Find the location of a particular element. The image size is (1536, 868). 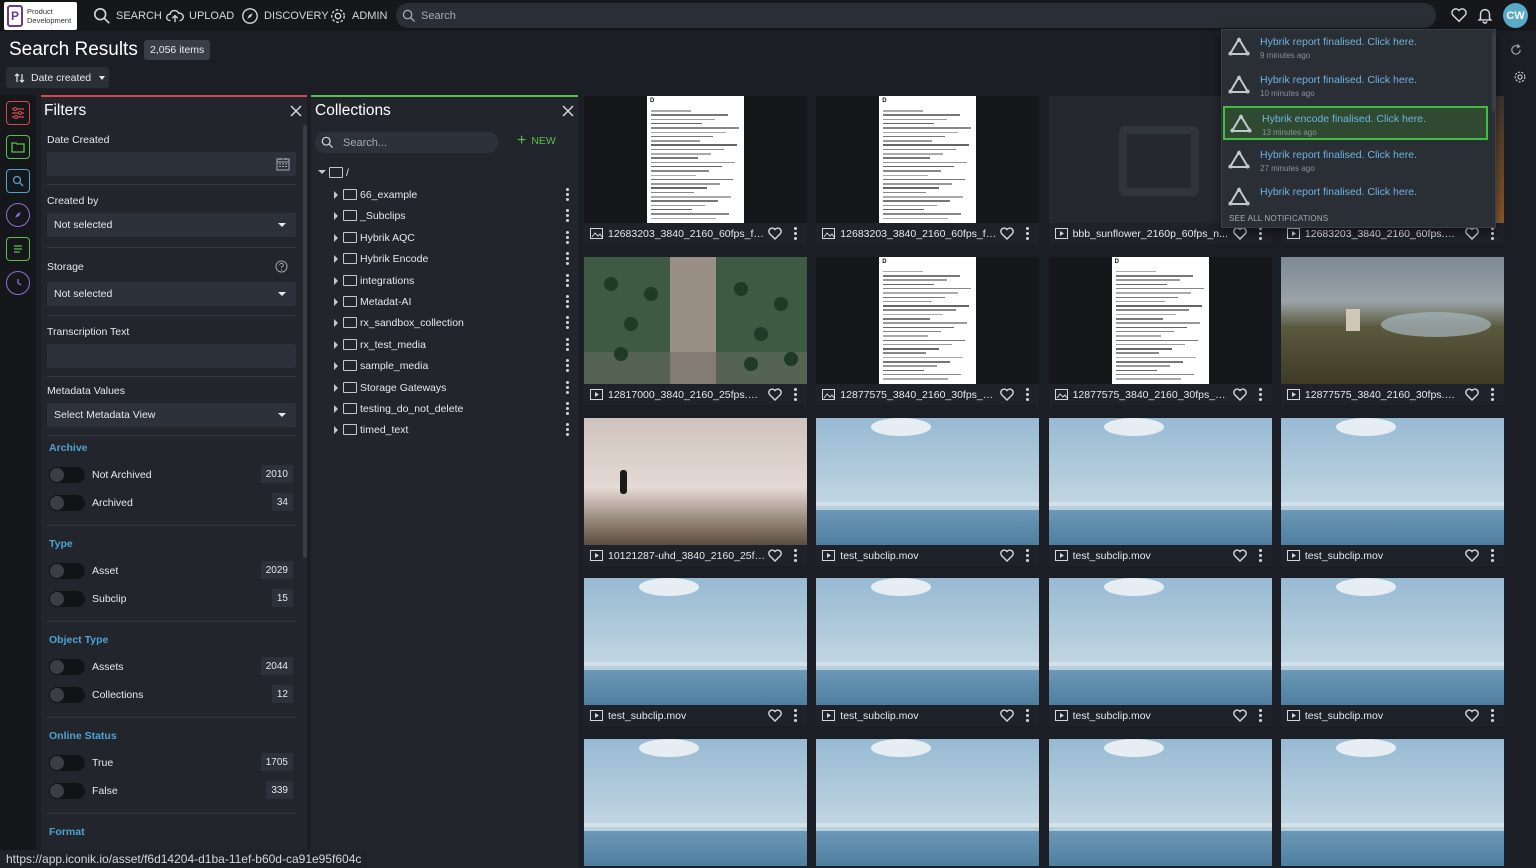

nav-upload: UPLOAD is located at coordinates (200, 16).